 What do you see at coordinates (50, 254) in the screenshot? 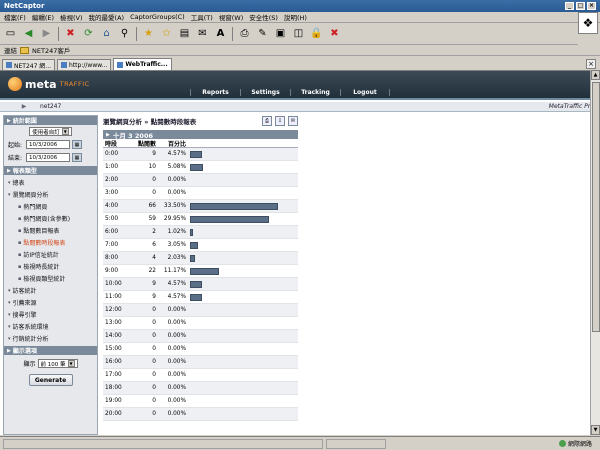
I see `report-item: ▪ 訪IP信址統計` at bounding box center [50, 254].